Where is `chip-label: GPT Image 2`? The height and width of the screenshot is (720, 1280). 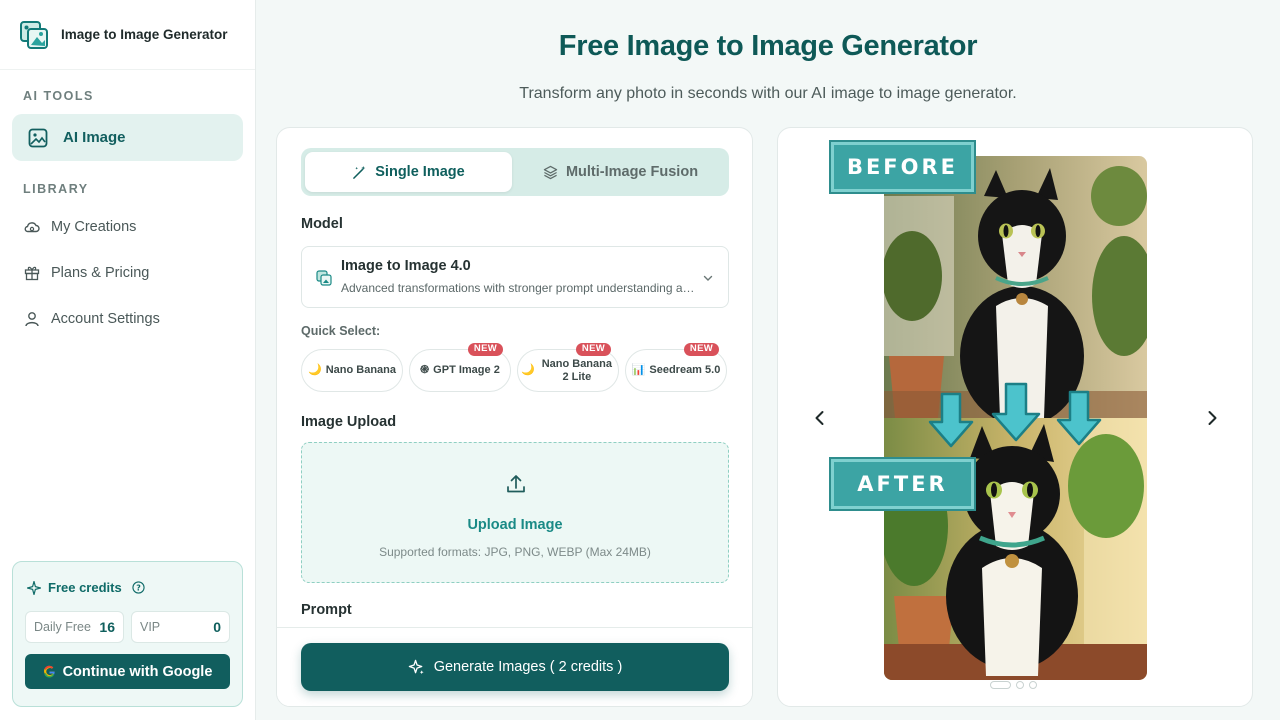
chip-label: GPT Image 2 is located at coordinates (466, 370).